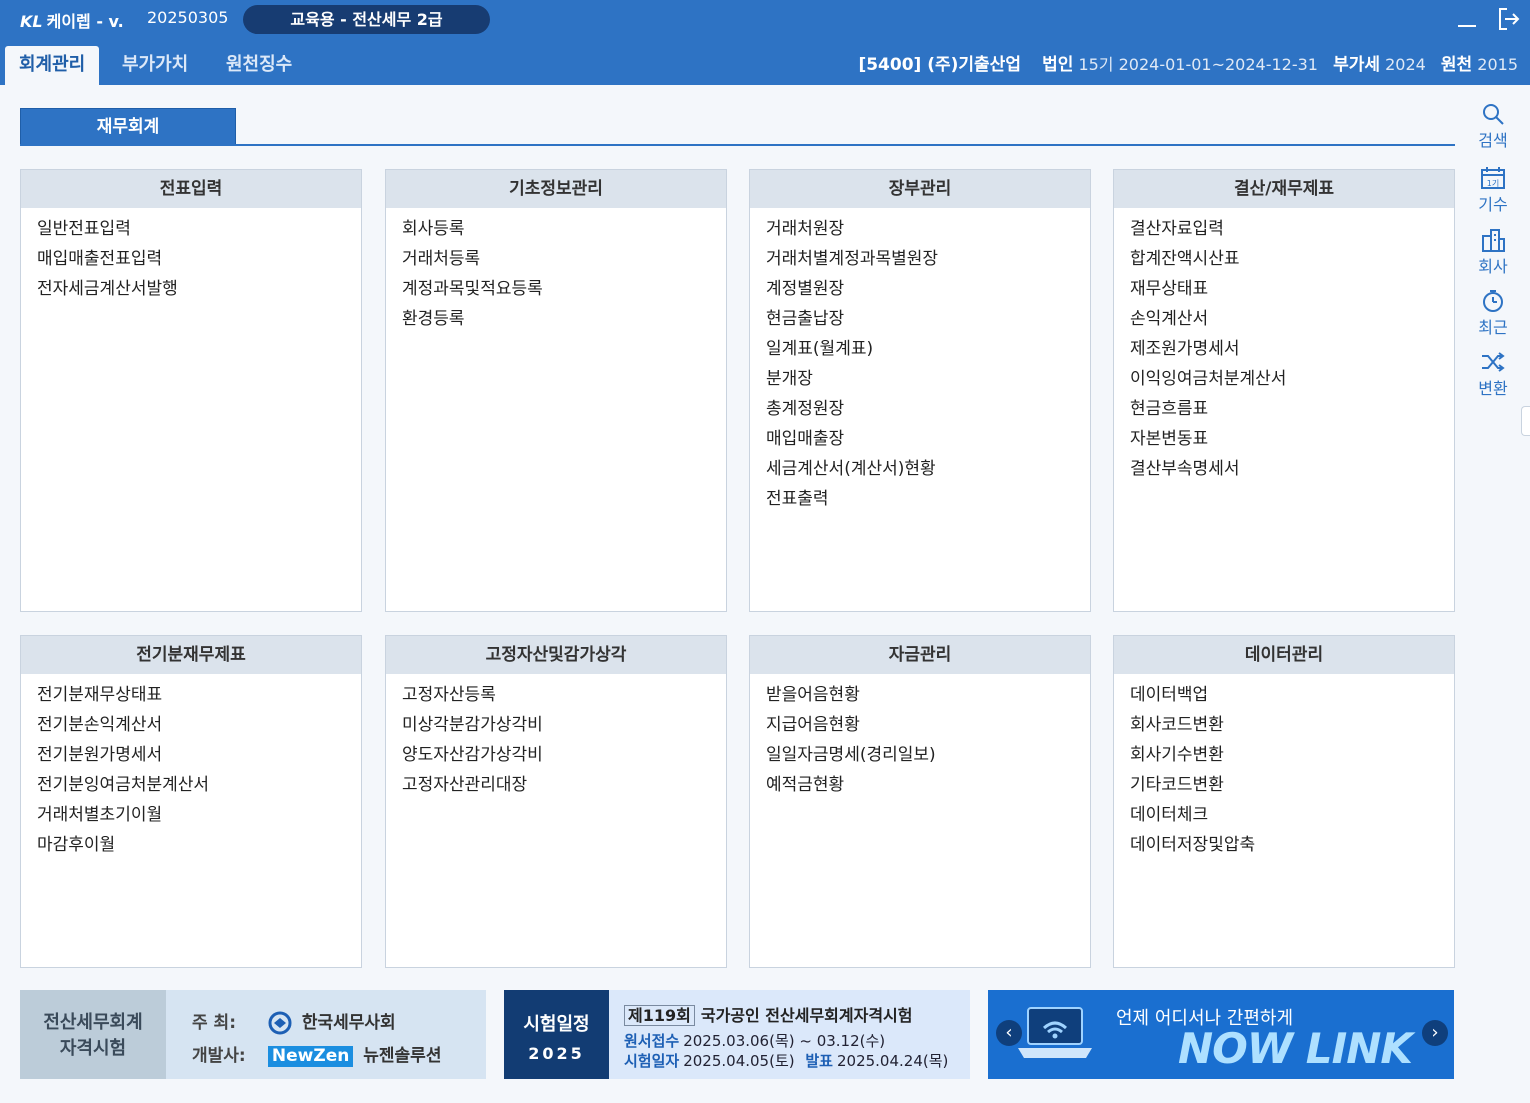  What do you see at coordinates (1493, 140) in the screenshot?
I see `sidebar-label: 검색` at bounding box center [1493, 140].